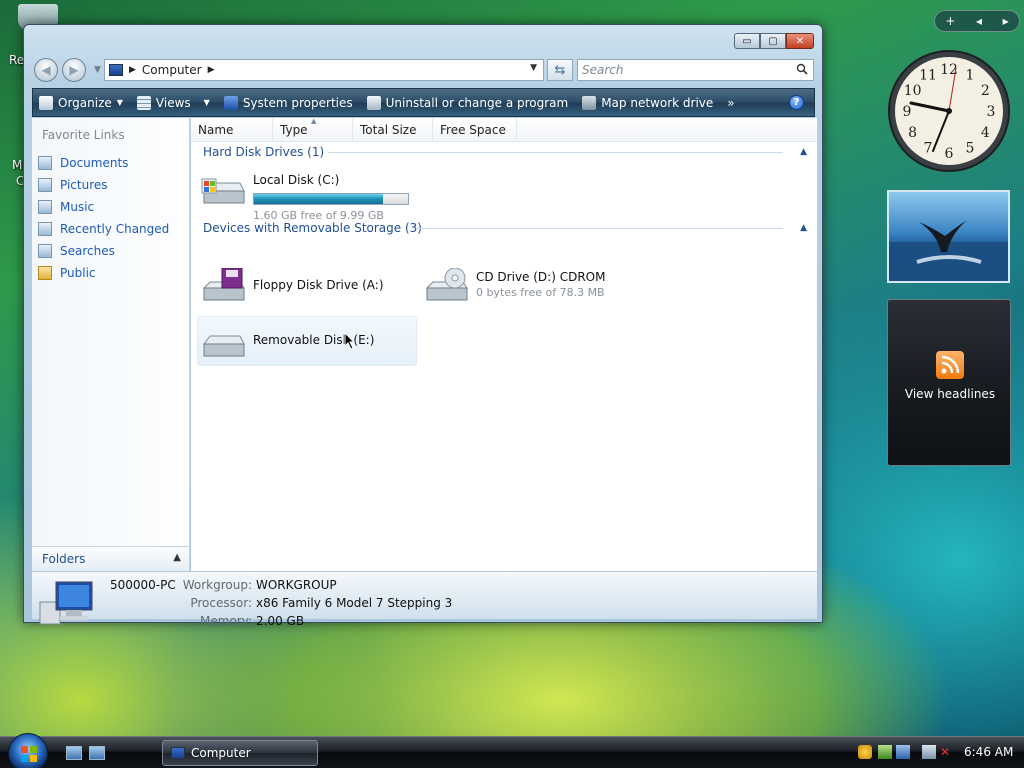 This screenshot has height=768, width=1024. Describe the element at coordinates (802, 69) in the screenshot. I see `search-icon` at that location.